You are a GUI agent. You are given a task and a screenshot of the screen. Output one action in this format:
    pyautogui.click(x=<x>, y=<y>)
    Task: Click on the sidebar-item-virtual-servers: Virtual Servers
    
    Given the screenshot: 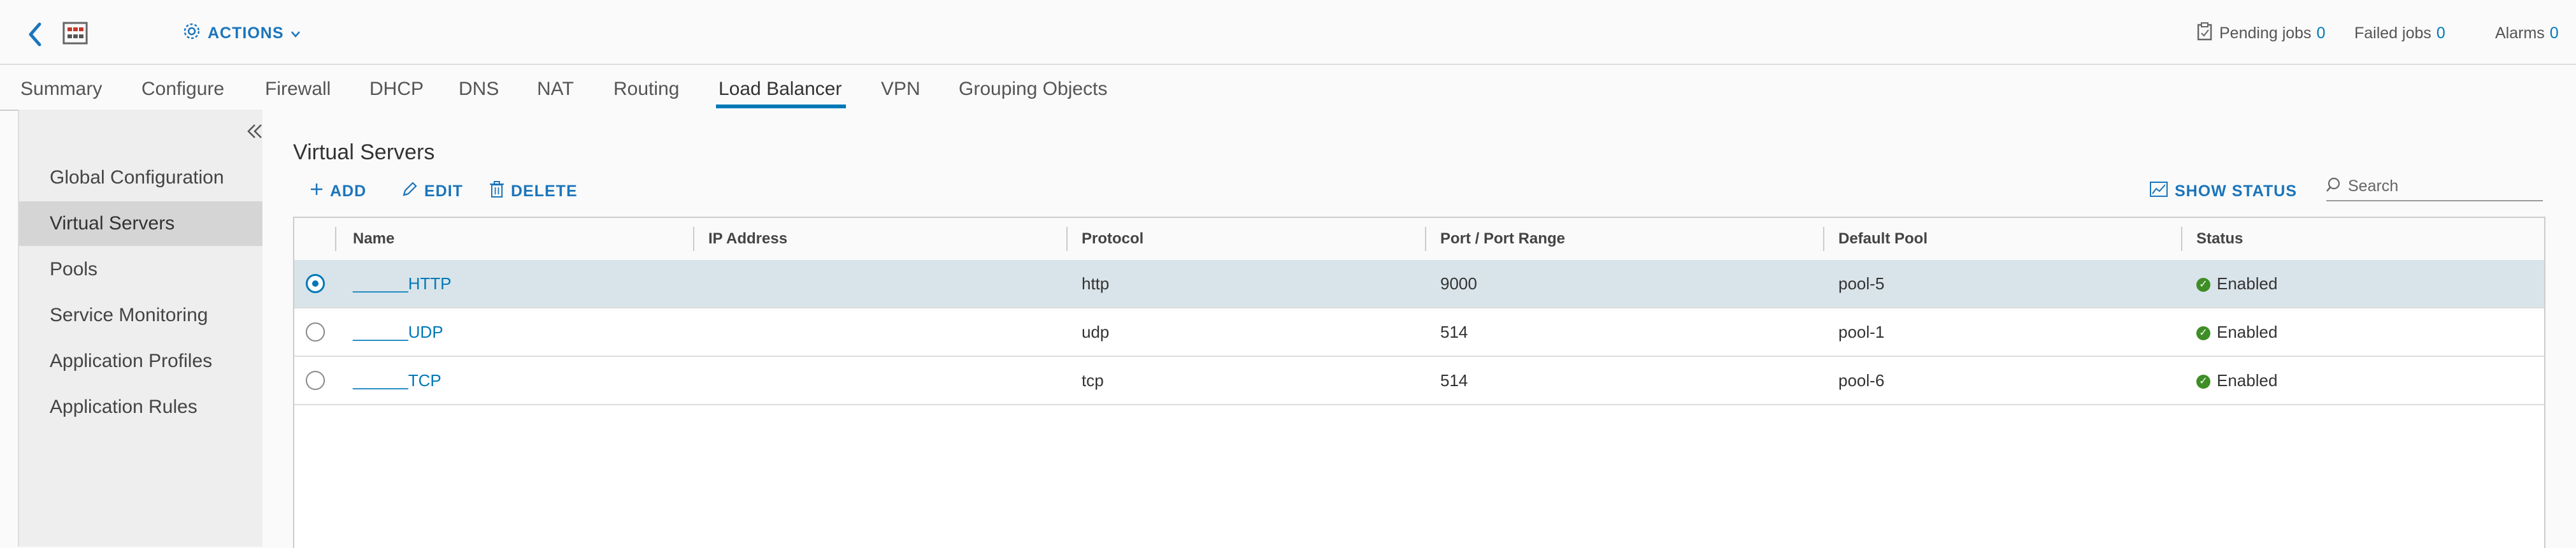 What is the action you would take?
    pyautogui.click(x=141, y=223)
    